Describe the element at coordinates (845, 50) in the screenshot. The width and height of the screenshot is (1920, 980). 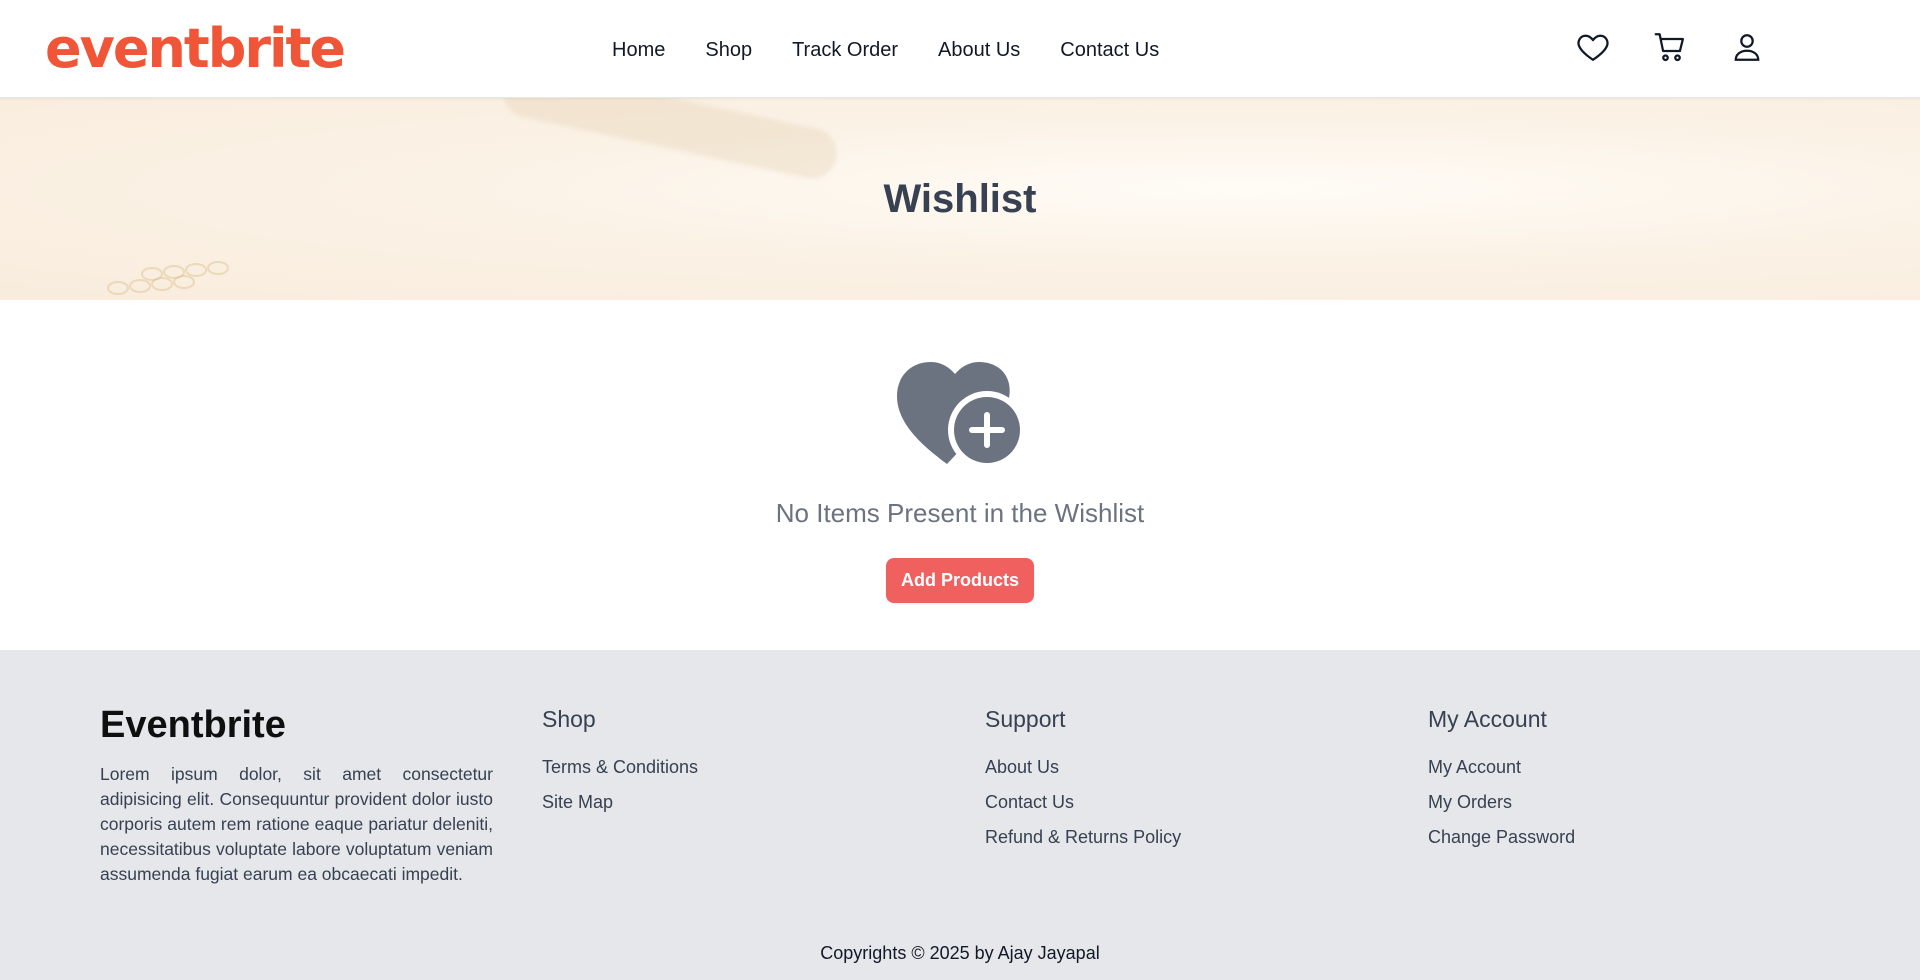
I see `nav-link-track-order: Track Order` at that location.